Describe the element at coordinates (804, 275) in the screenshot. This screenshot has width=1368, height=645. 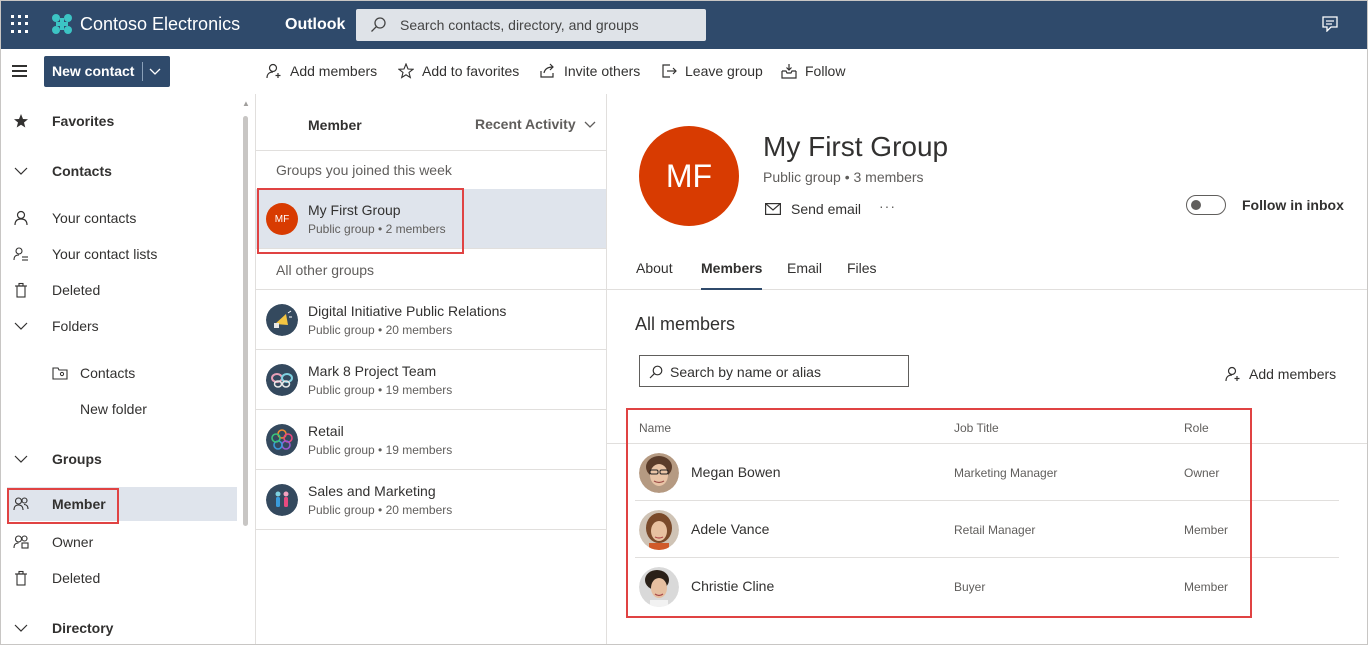
I see `tab-email: Email` at that location.